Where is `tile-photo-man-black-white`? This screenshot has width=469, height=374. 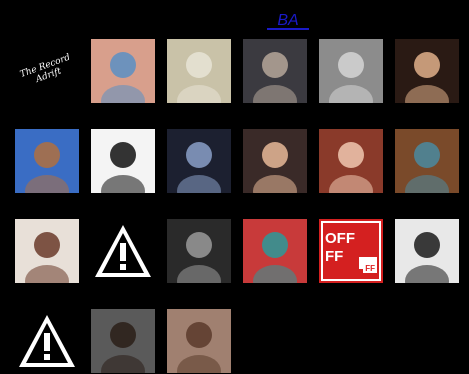
tile-photo-man-black-white is located at coordinates (199, 251).